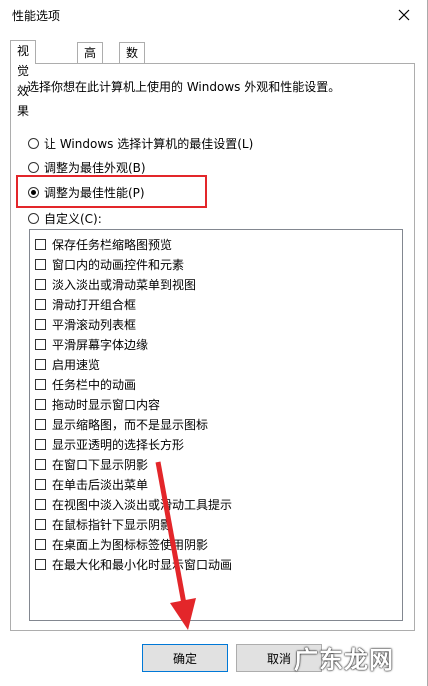 This screenshot has width=428, height=686. What do you see at coordinates (185, 658) in the screenshot?
I see `ok-button: 确定` at bounding box center [185, 658].